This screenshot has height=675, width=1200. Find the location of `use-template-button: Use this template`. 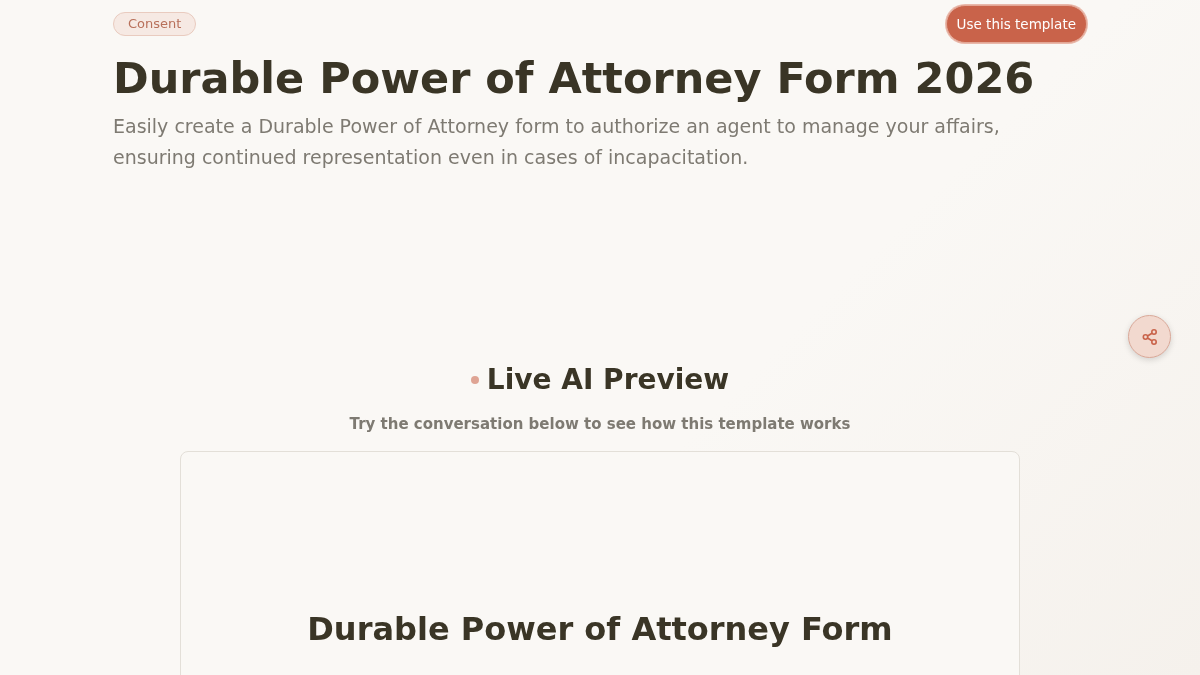

use-template-button: Use this template is located at coordinates (1016, 24).